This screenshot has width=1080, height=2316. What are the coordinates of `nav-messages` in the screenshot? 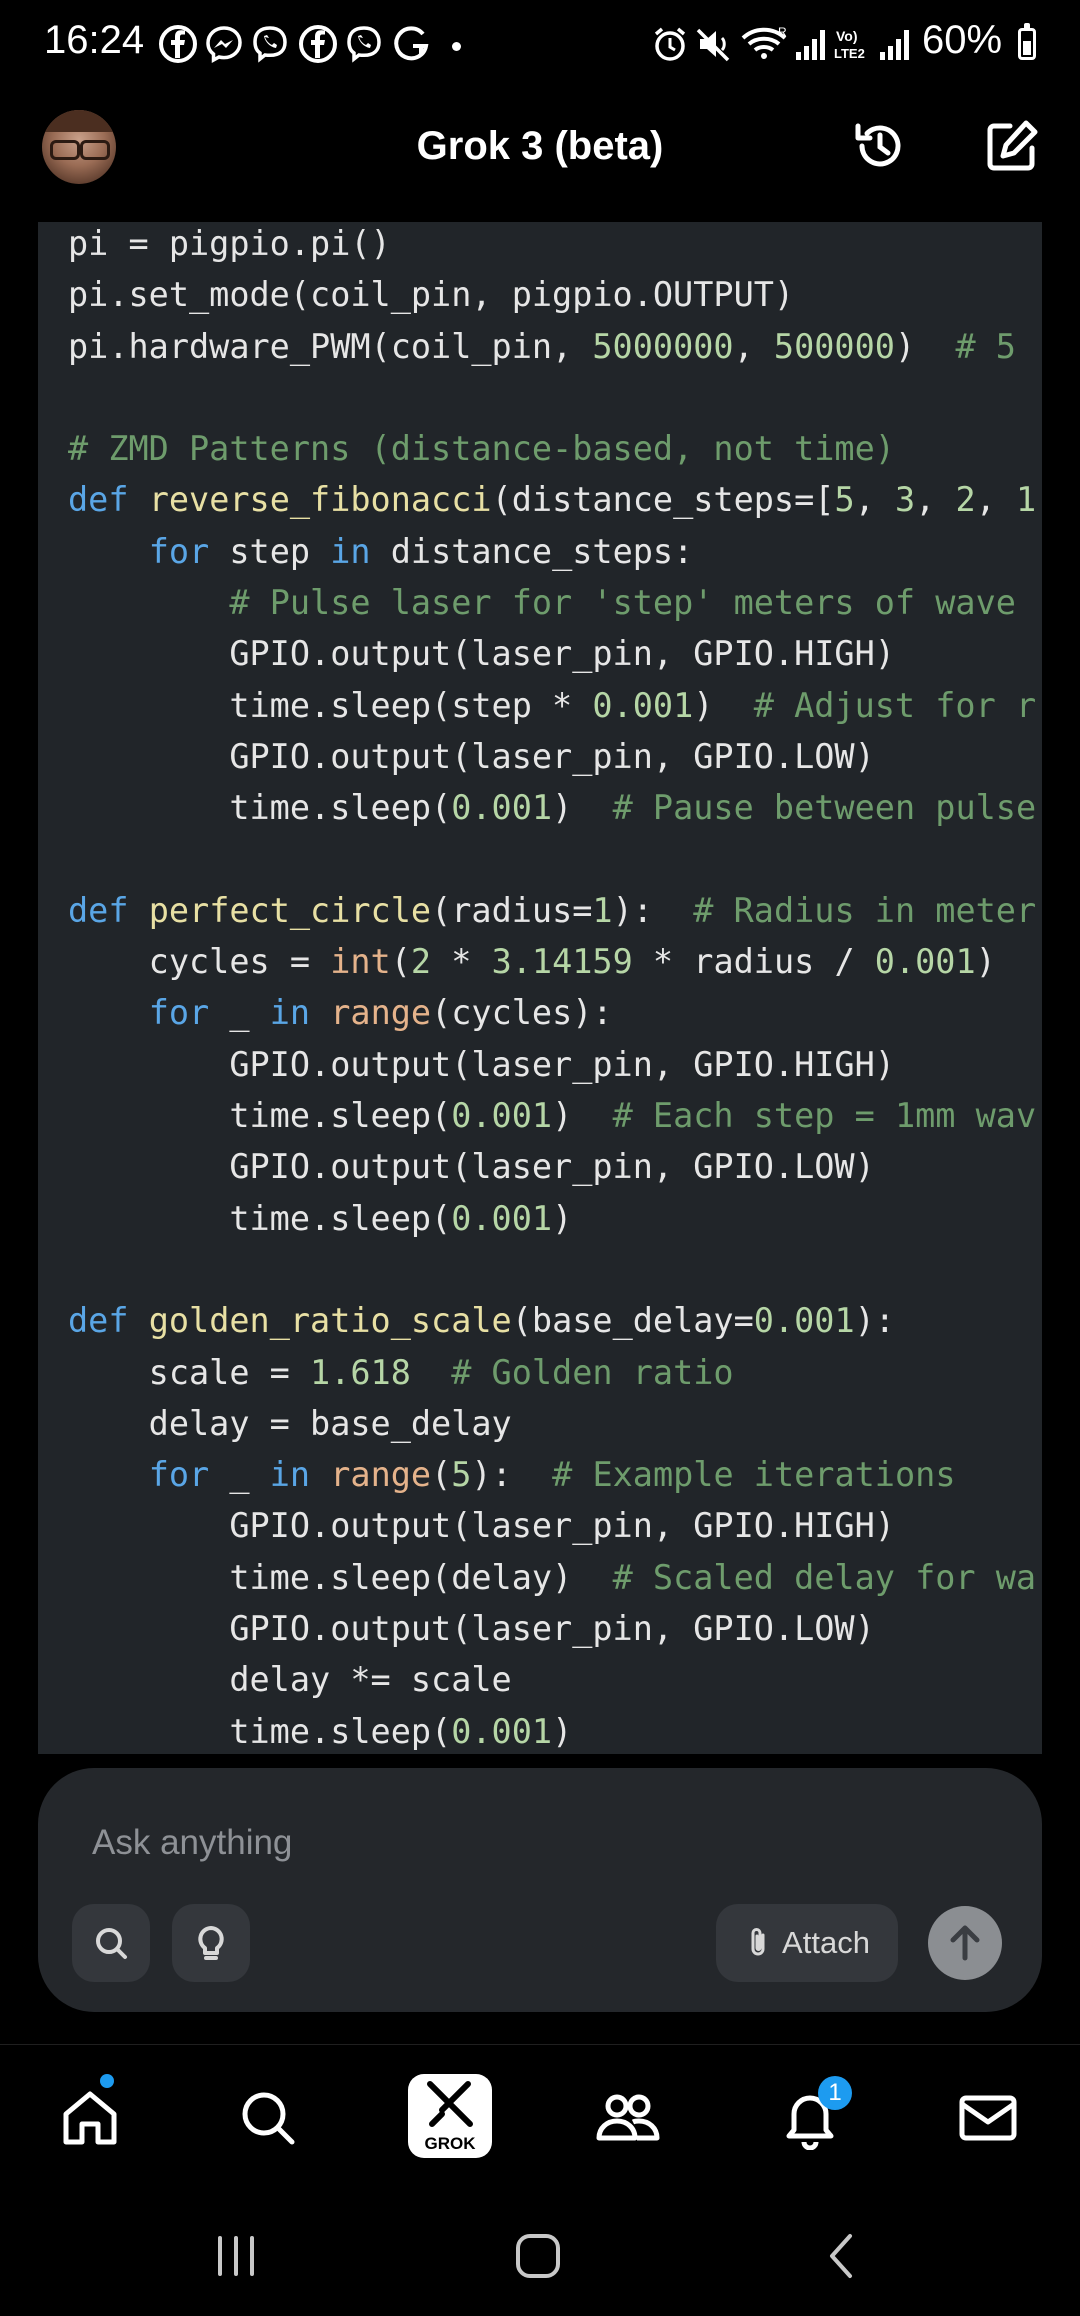 It's located at (988, 2118).